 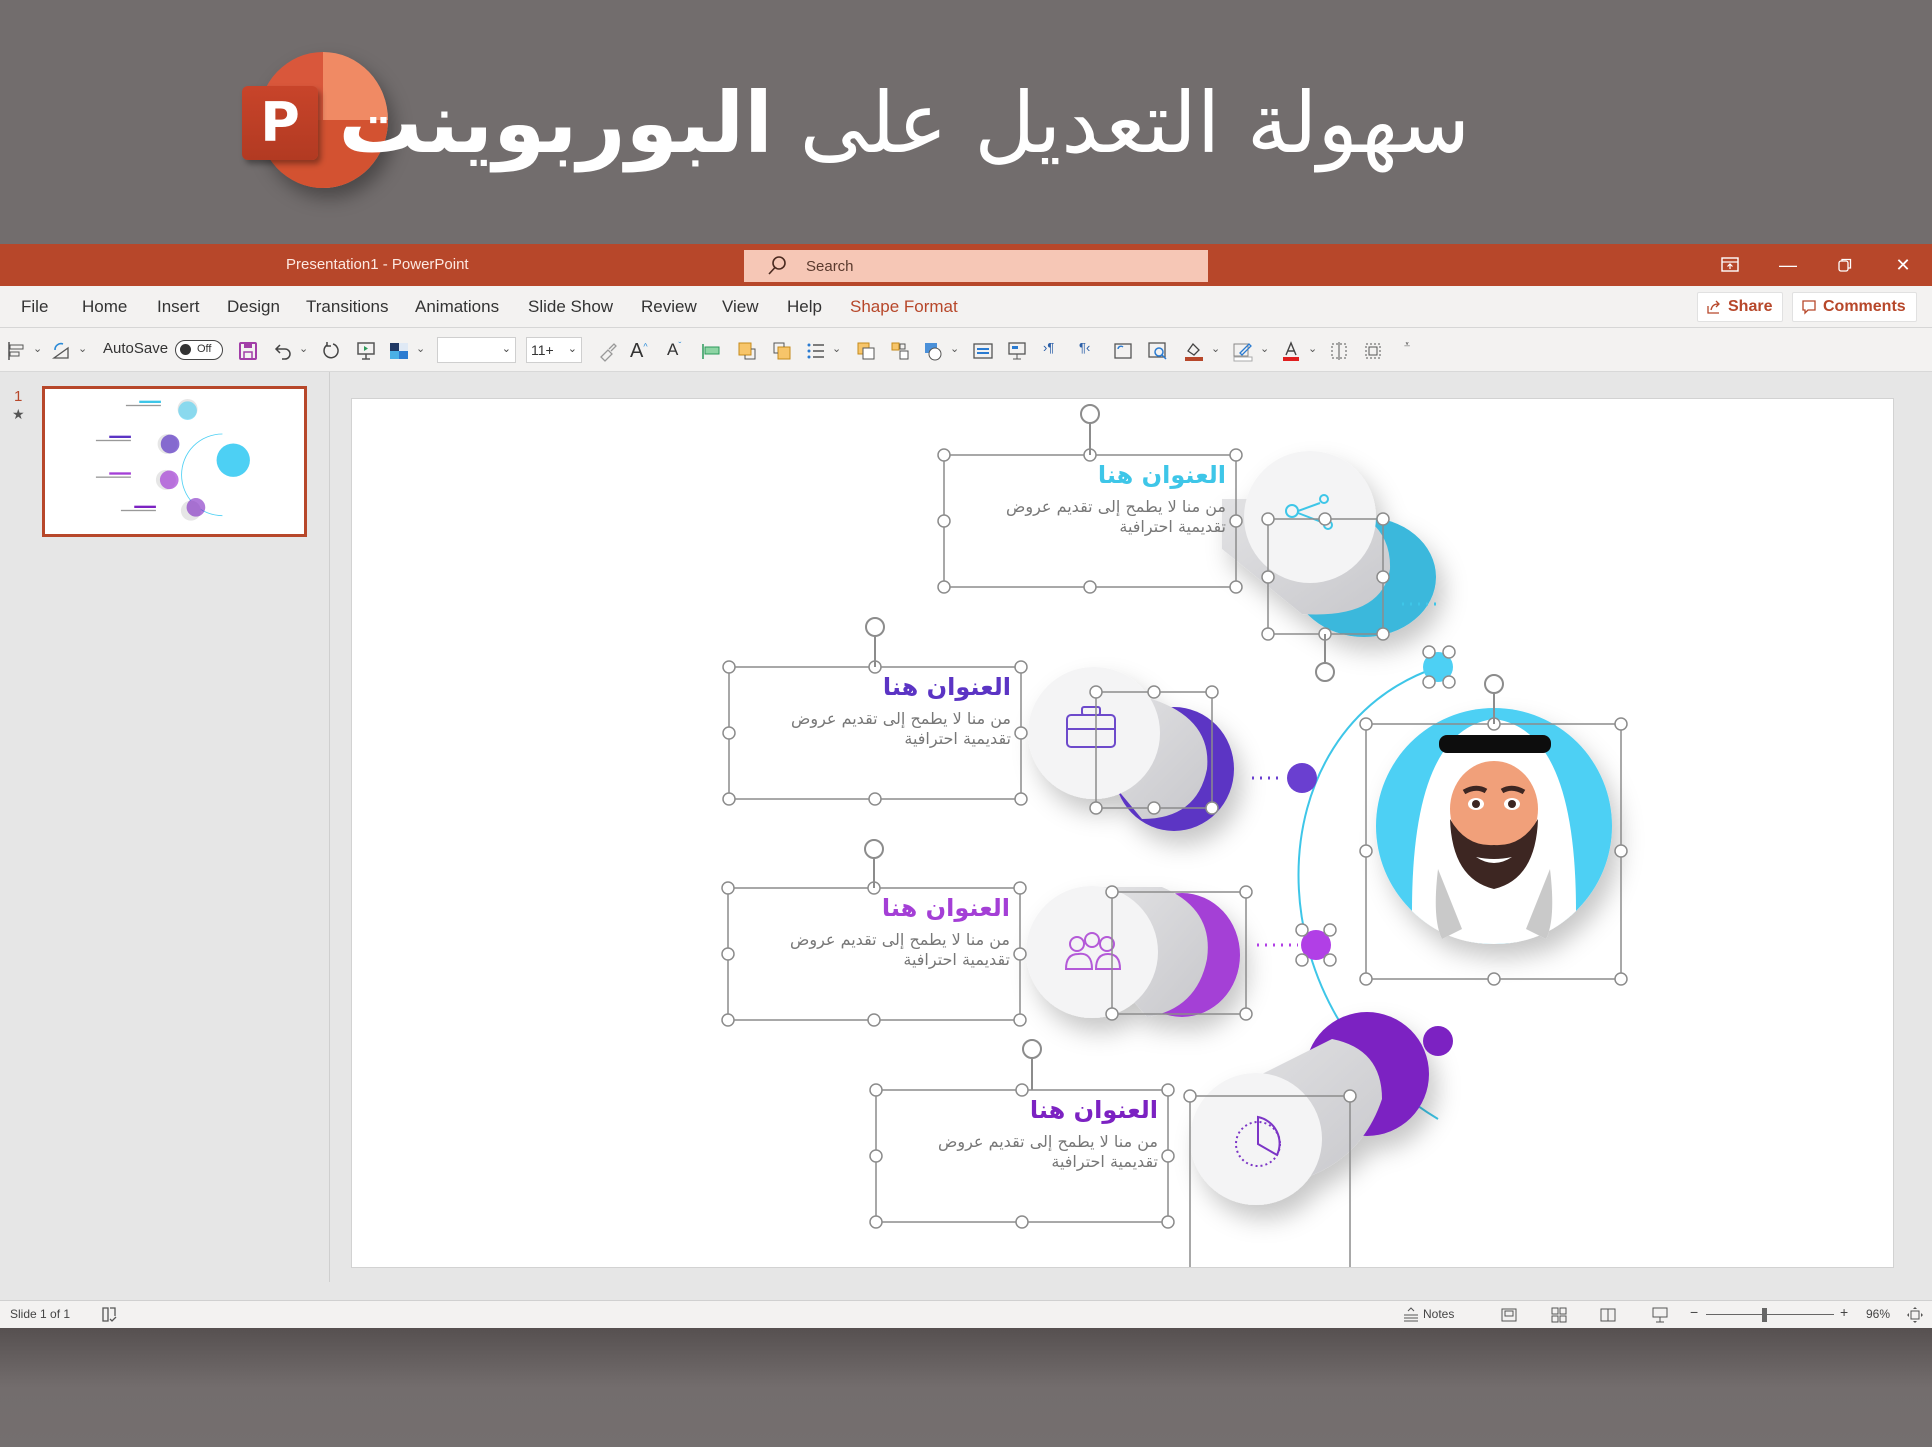 I want to click on minimize-button: —, so click(x=1788, y=265).